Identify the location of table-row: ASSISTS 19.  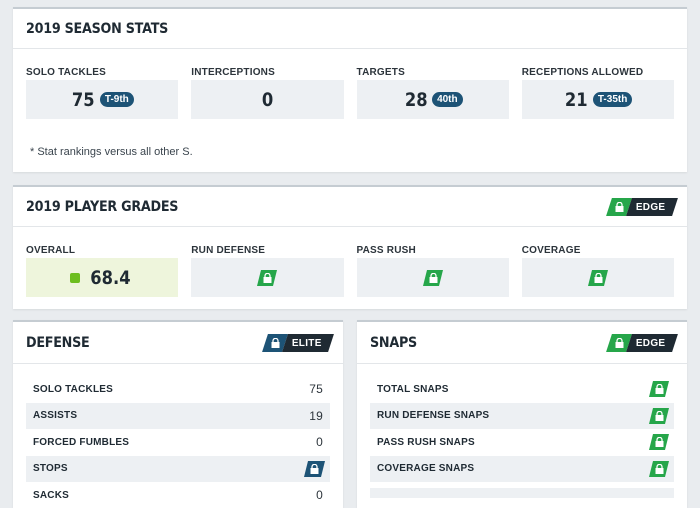
(178, 415).